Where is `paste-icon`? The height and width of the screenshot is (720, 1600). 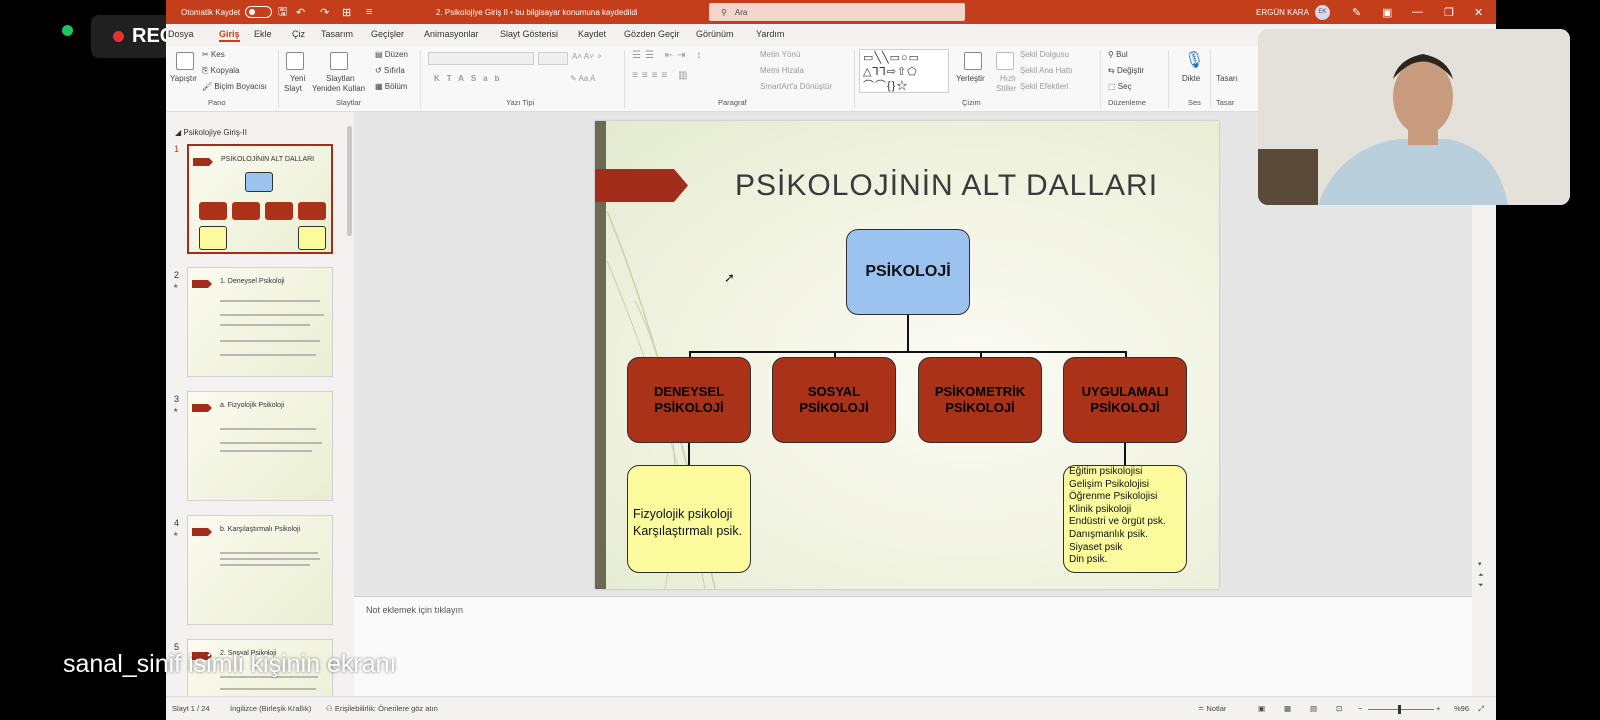
paste-icon is located at coordinates (185, 61).